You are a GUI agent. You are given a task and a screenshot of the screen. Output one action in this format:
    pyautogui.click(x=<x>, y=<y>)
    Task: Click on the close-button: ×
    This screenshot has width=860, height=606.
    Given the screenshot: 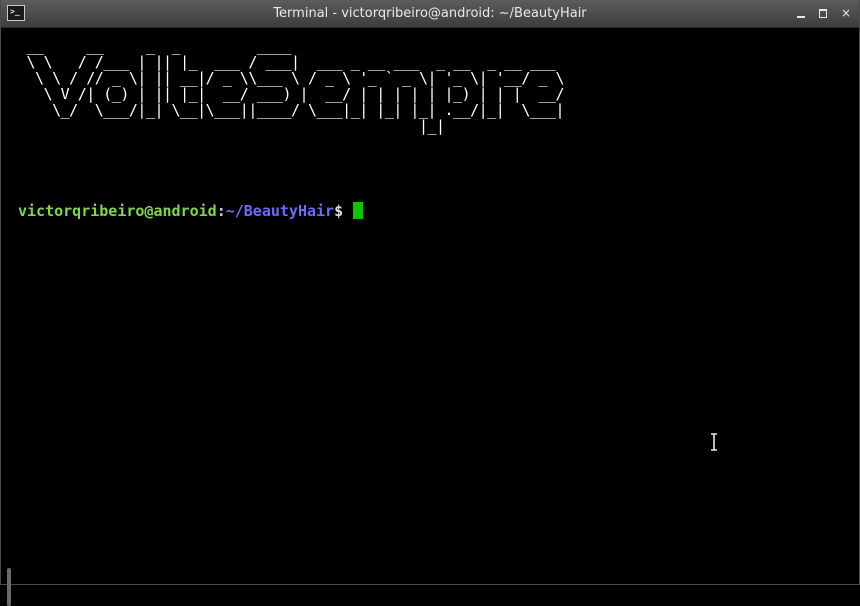 What is the action you would take?
    pyautogui.click(x=846, y=13)
    